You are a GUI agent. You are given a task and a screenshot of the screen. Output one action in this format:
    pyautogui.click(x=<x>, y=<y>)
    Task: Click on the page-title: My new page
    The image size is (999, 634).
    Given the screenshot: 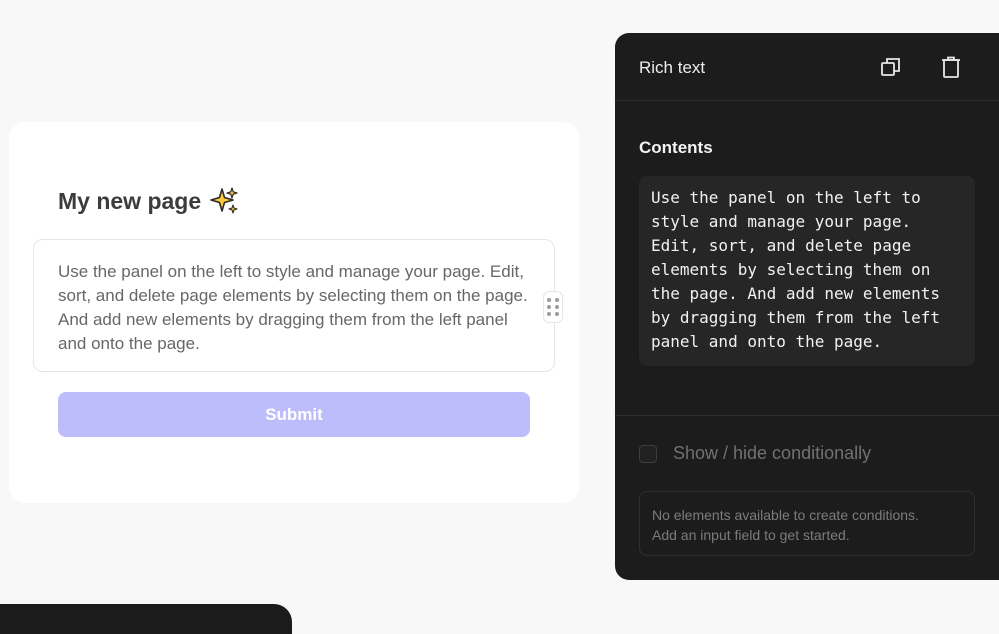 What is the action you would take?
    pyautogui.click(x=148, y=201)
    